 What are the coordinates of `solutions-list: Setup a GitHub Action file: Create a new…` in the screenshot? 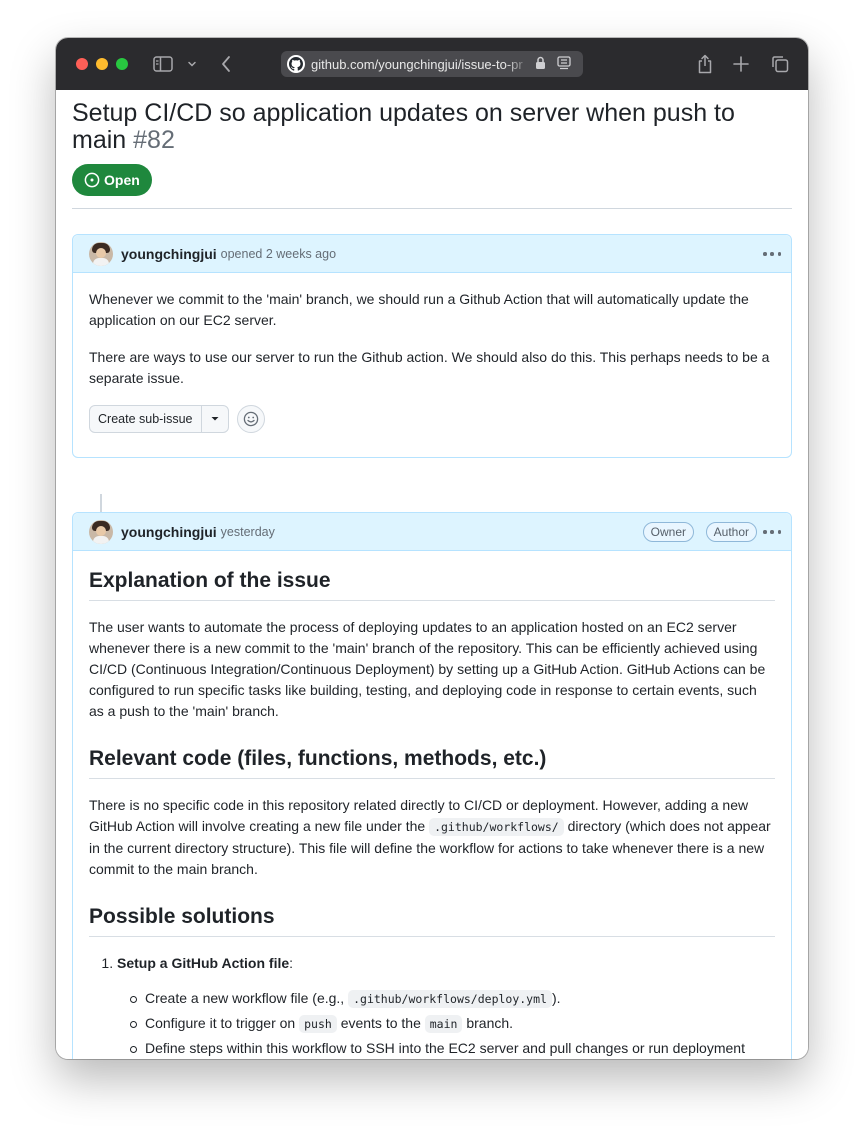 It's located at (446, 1006).